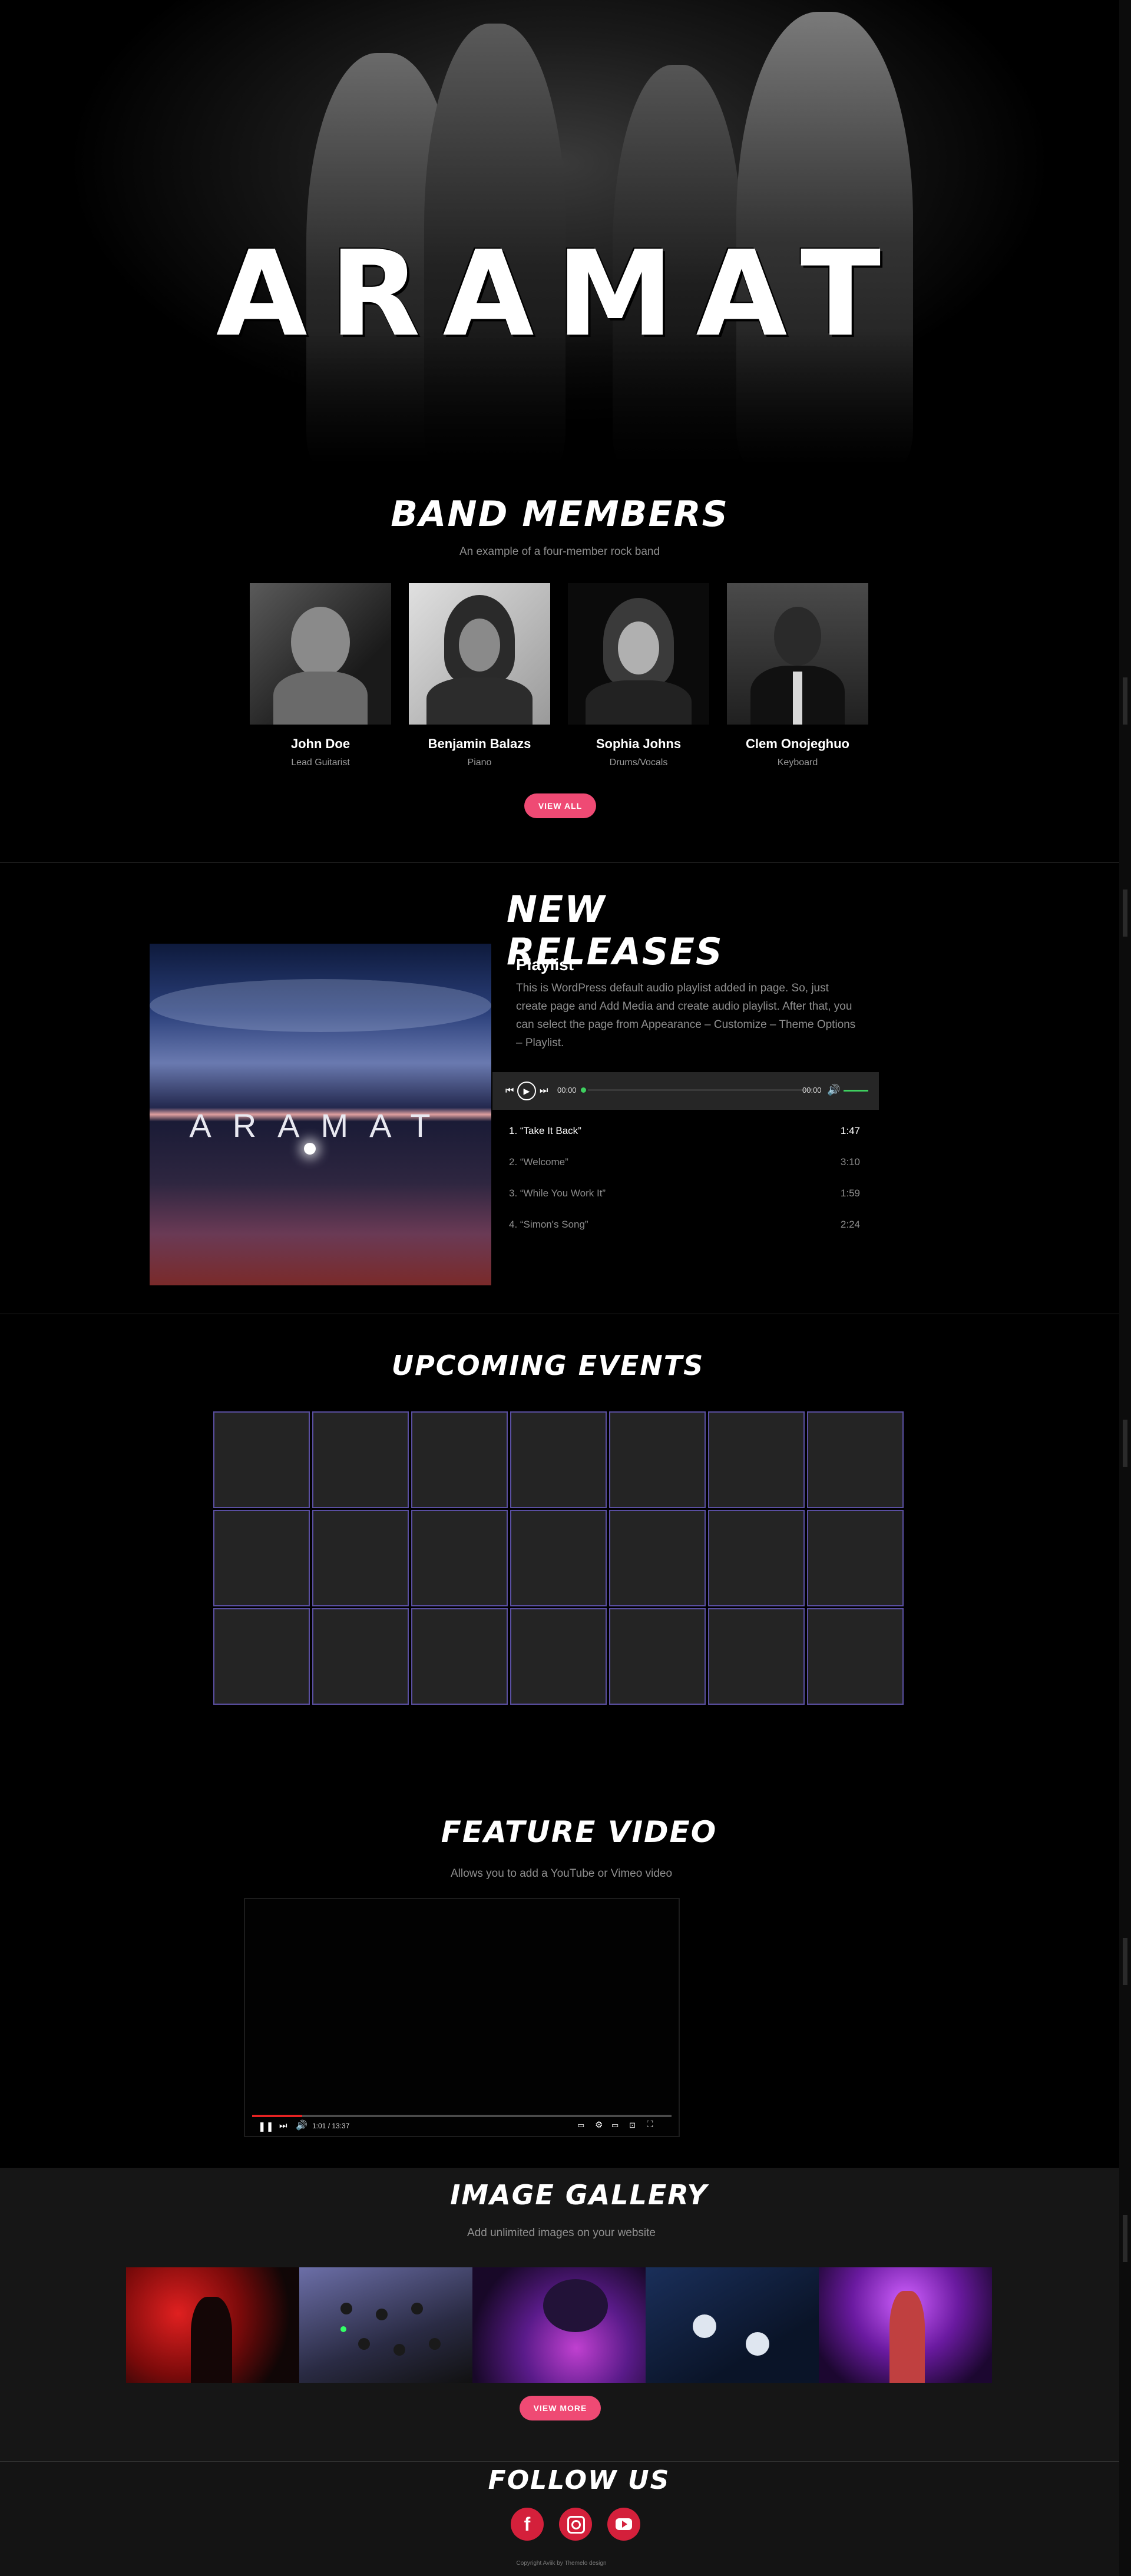 This screenshot has width=1131, height=2576. Describe the element at coordinates (583, 1090) in the screenshot. I see `progress-knob` at that location.